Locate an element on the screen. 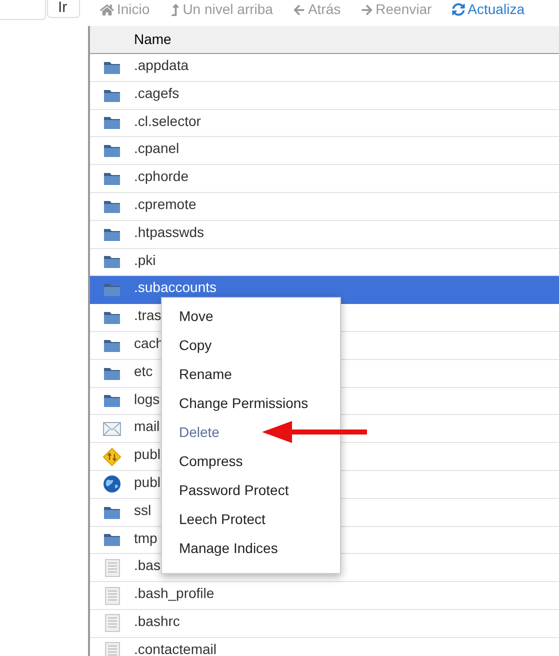 The width and height of the screenshot is (559, 656). file-name: .contactemail is located at coordinates (175, 648).